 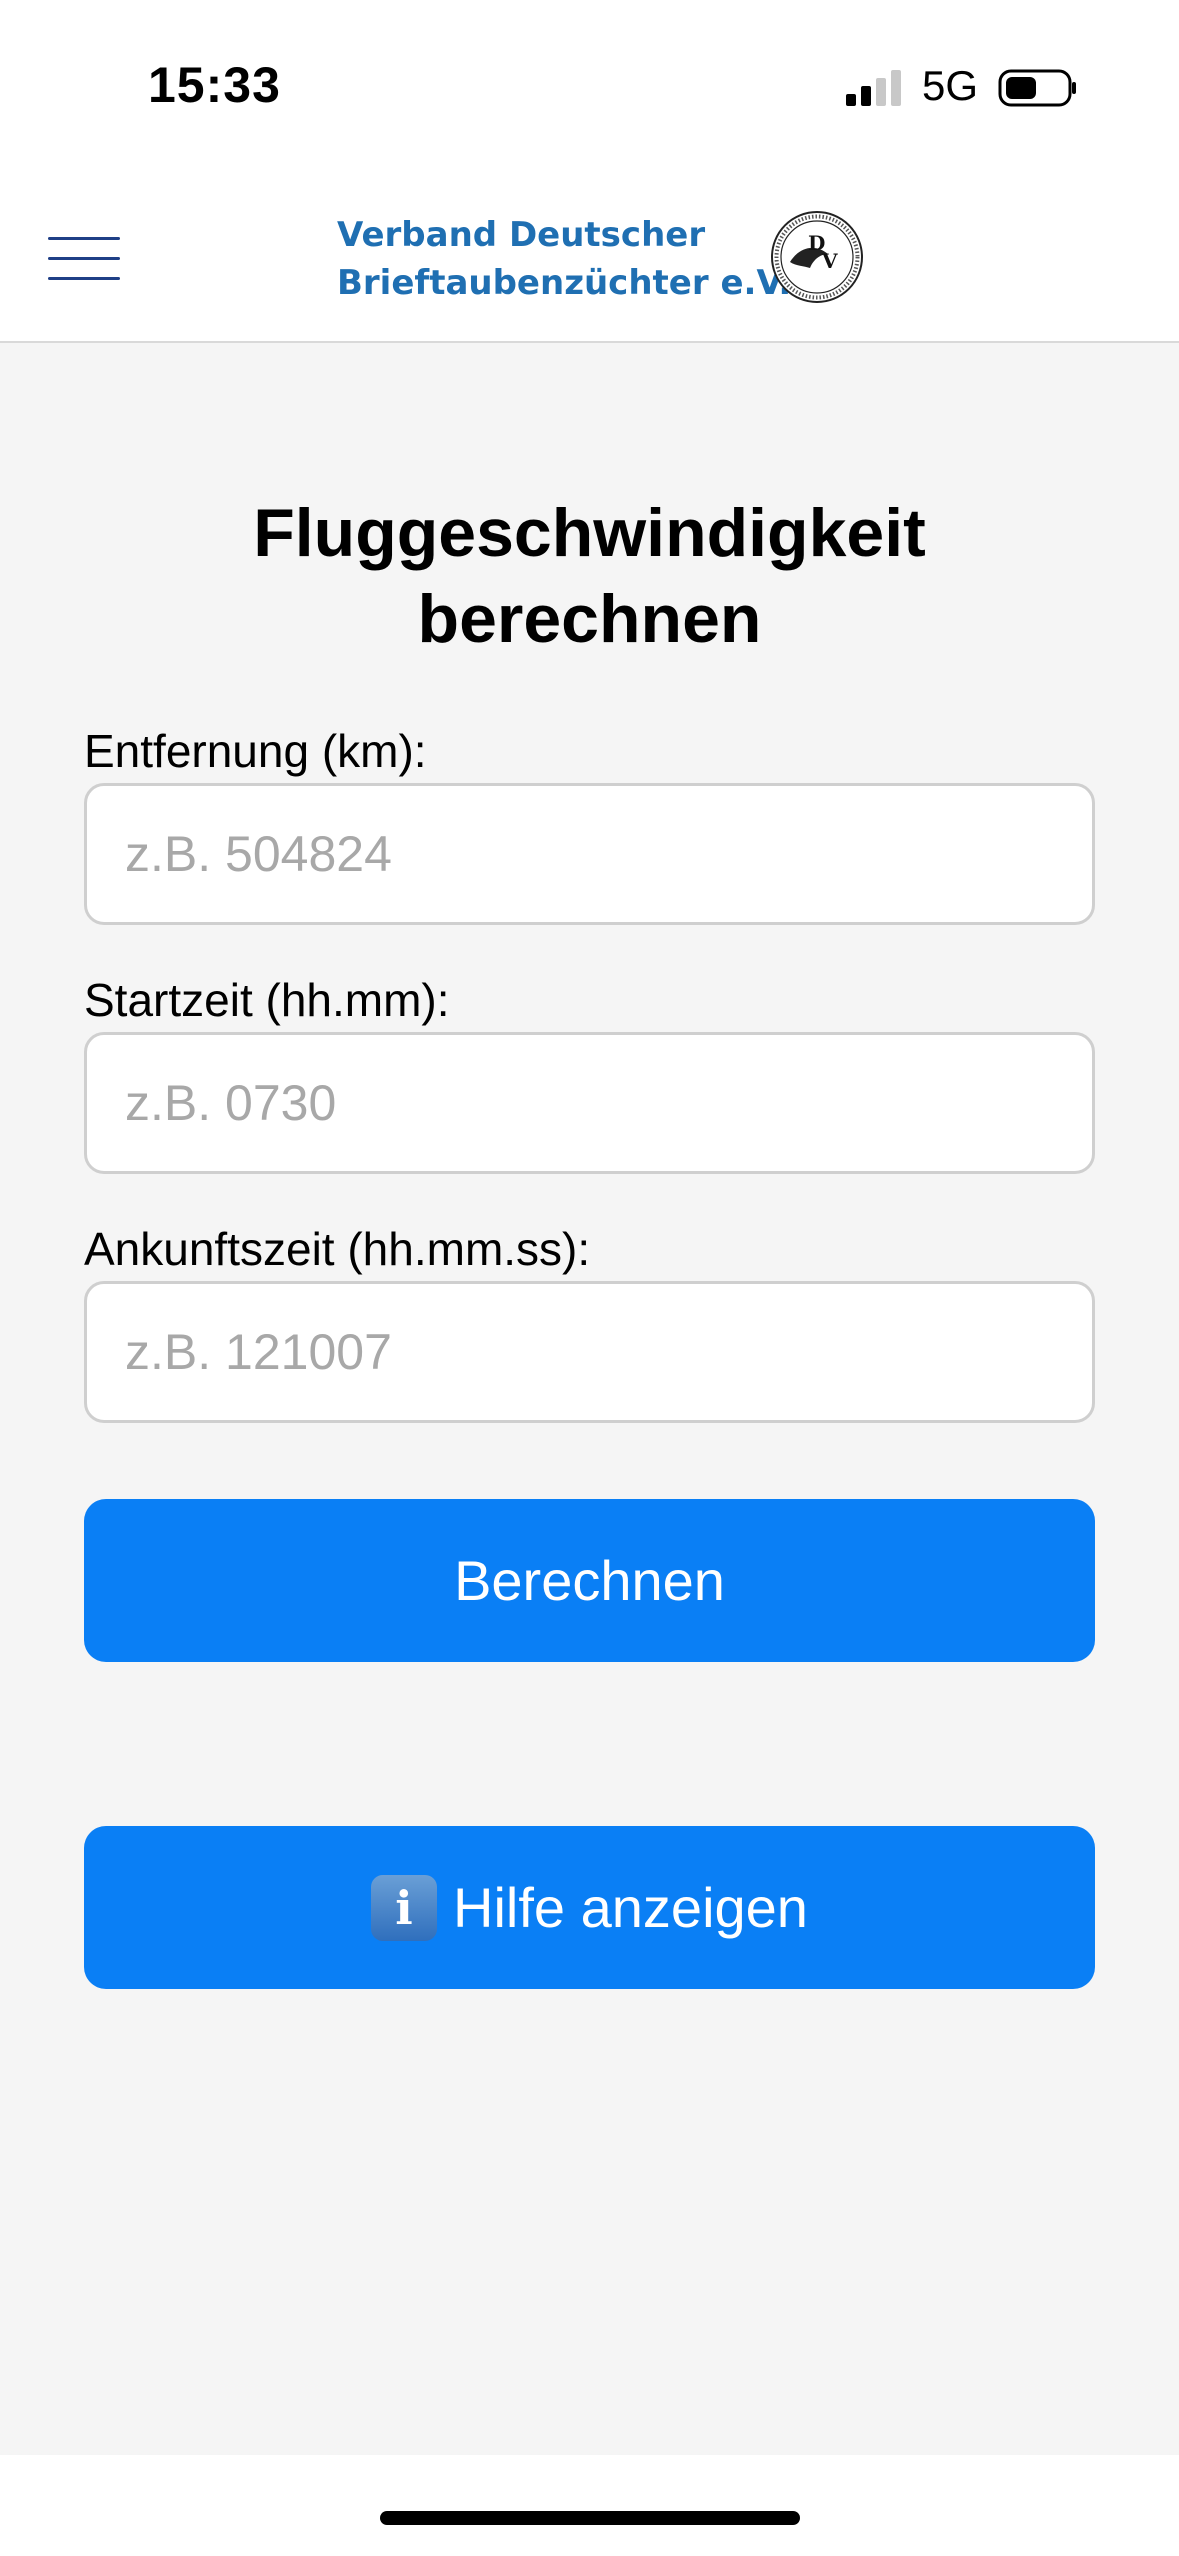 What do you see at coordinates (589, 619) in the screenshot?
I see `page-title-line-2: berechnen` at bounding box center [589, 619].